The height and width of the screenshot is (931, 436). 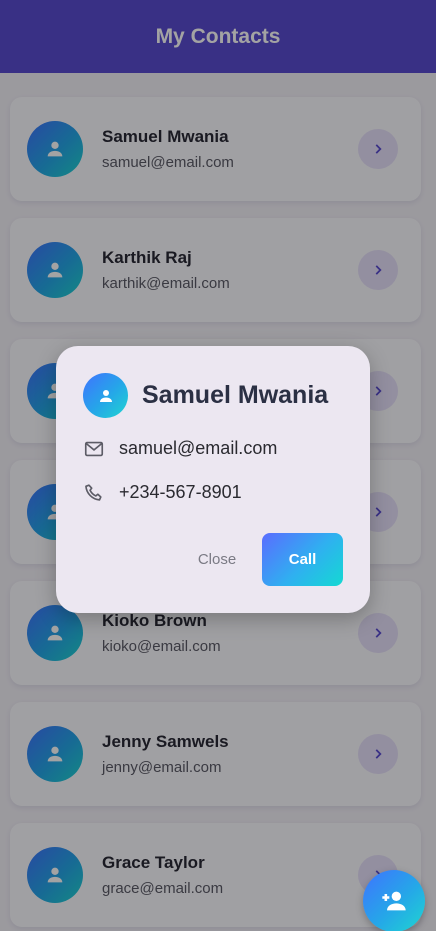 I want to click on close-button: Close, so click(x=217, y=559).